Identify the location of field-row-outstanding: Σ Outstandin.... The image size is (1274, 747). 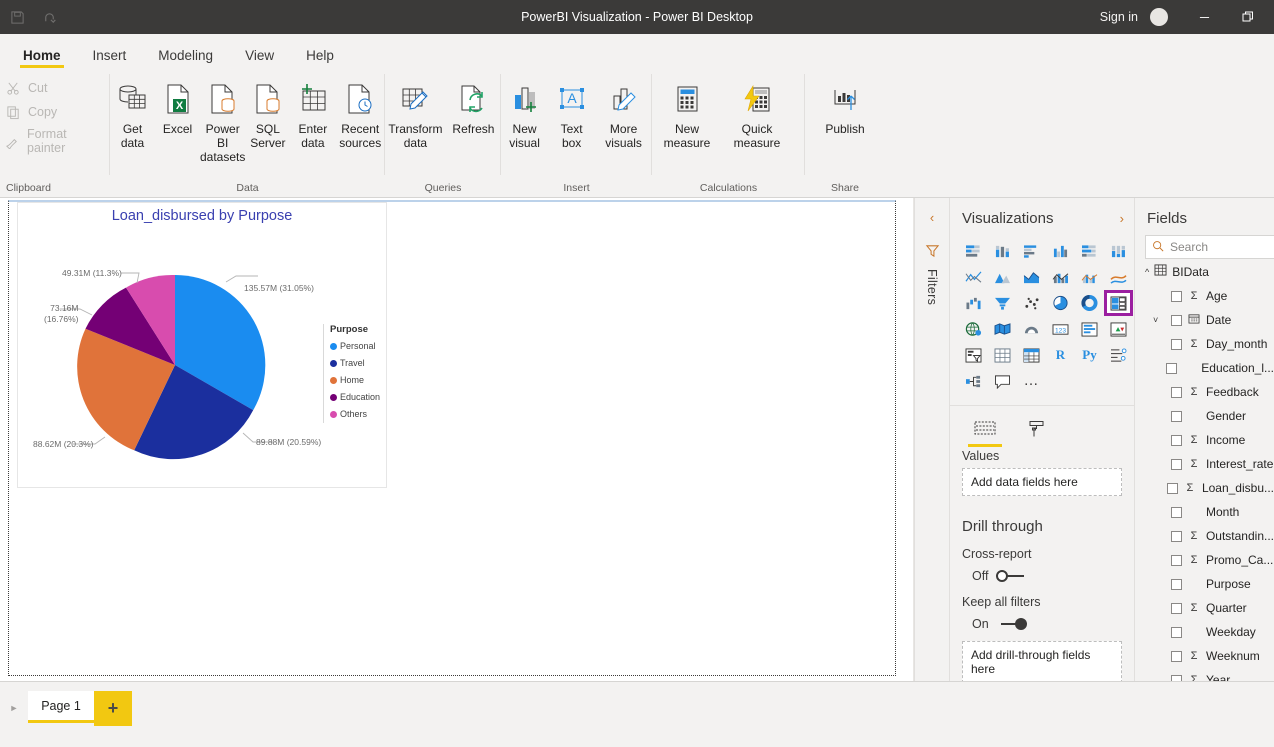
(1204, 536).